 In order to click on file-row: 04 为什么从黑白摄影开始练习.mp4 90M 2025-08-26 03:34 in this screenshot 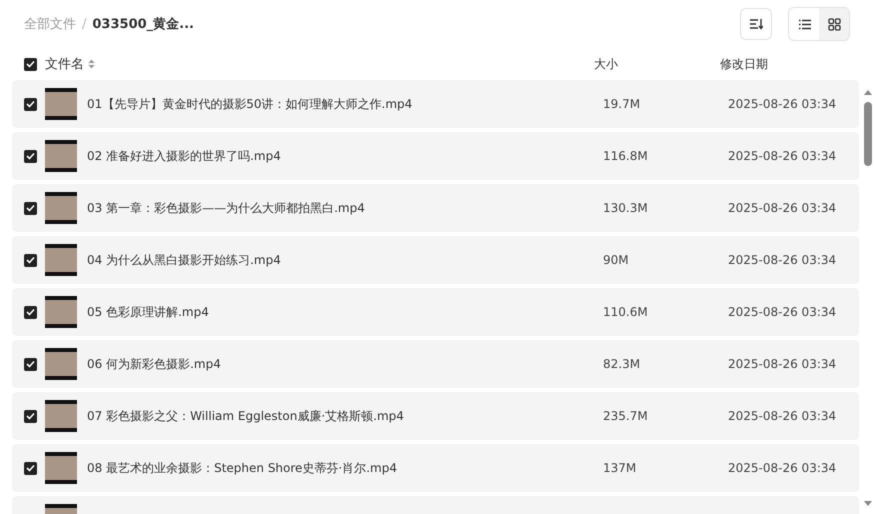, I will do `click(435, 260)`.